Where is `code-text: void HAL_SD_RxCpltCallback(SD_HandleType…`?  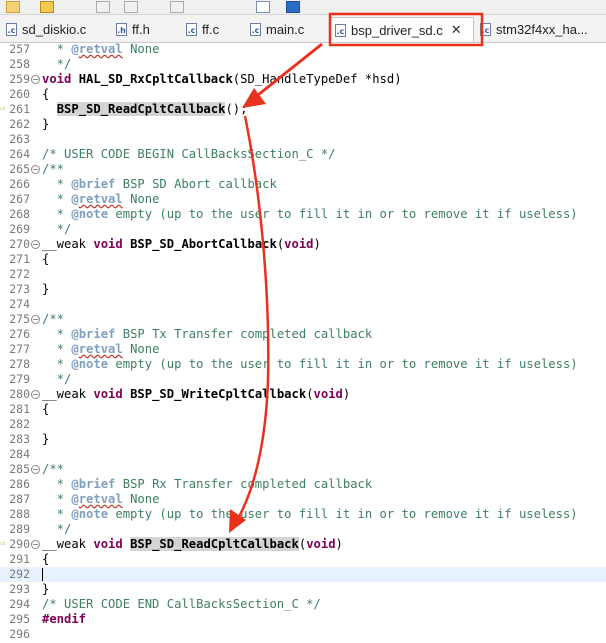
code-text: void HAL_SD_RxCpltCallback(SD_HandleType… is located at coordinates (222, 79).